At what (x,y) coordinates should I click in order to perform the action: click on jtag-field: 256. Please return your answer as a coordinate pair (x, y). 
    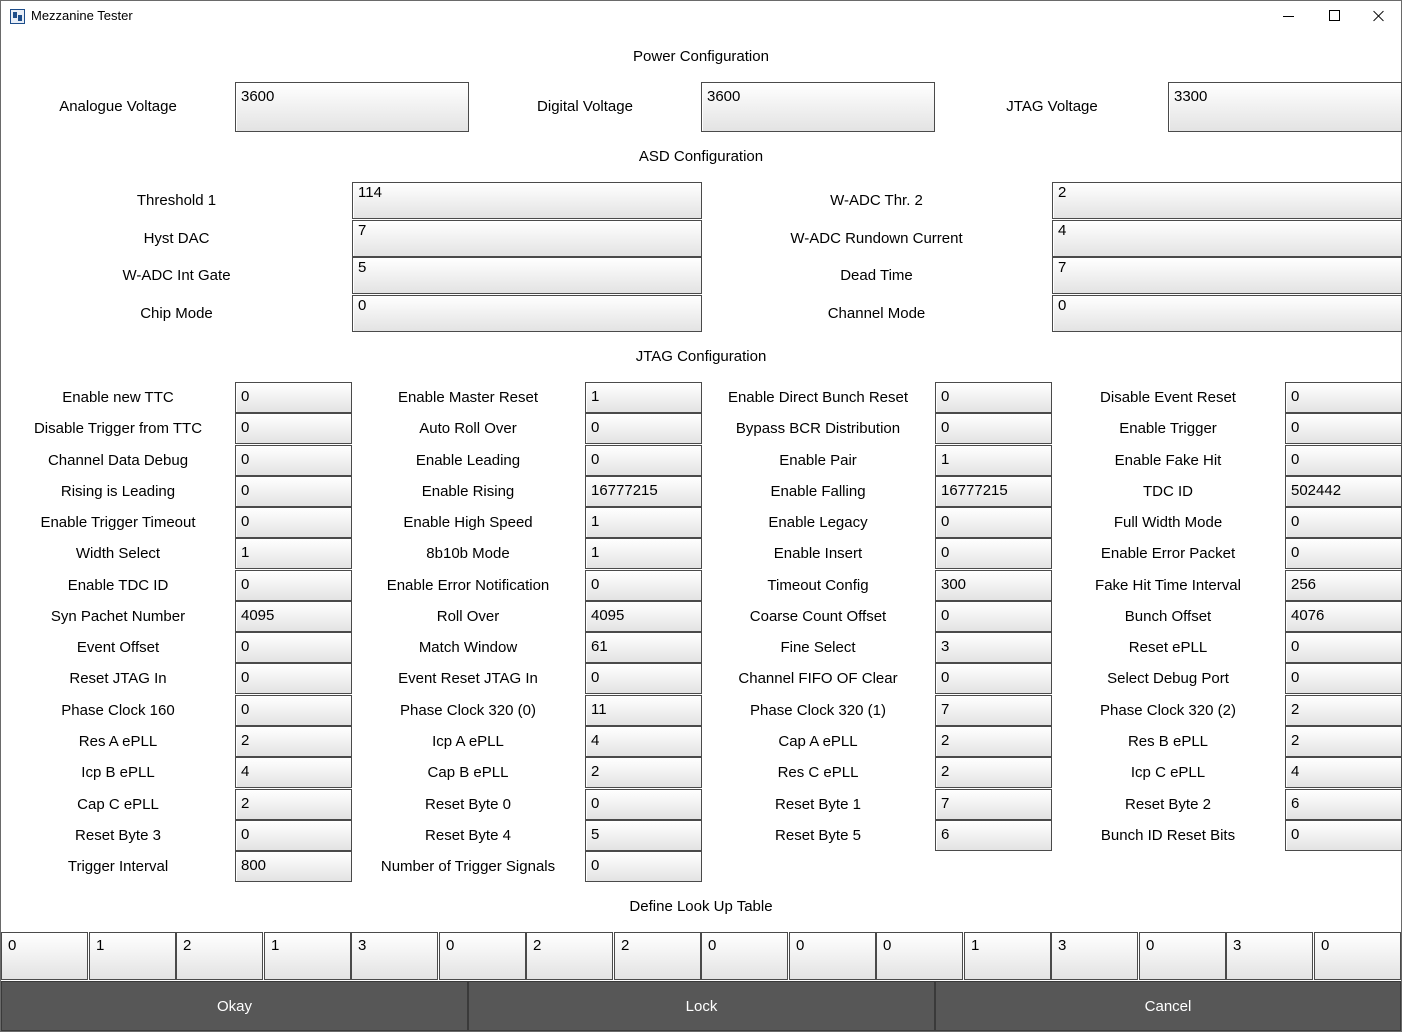
    Looking at the image, I should click on (1343, 585).